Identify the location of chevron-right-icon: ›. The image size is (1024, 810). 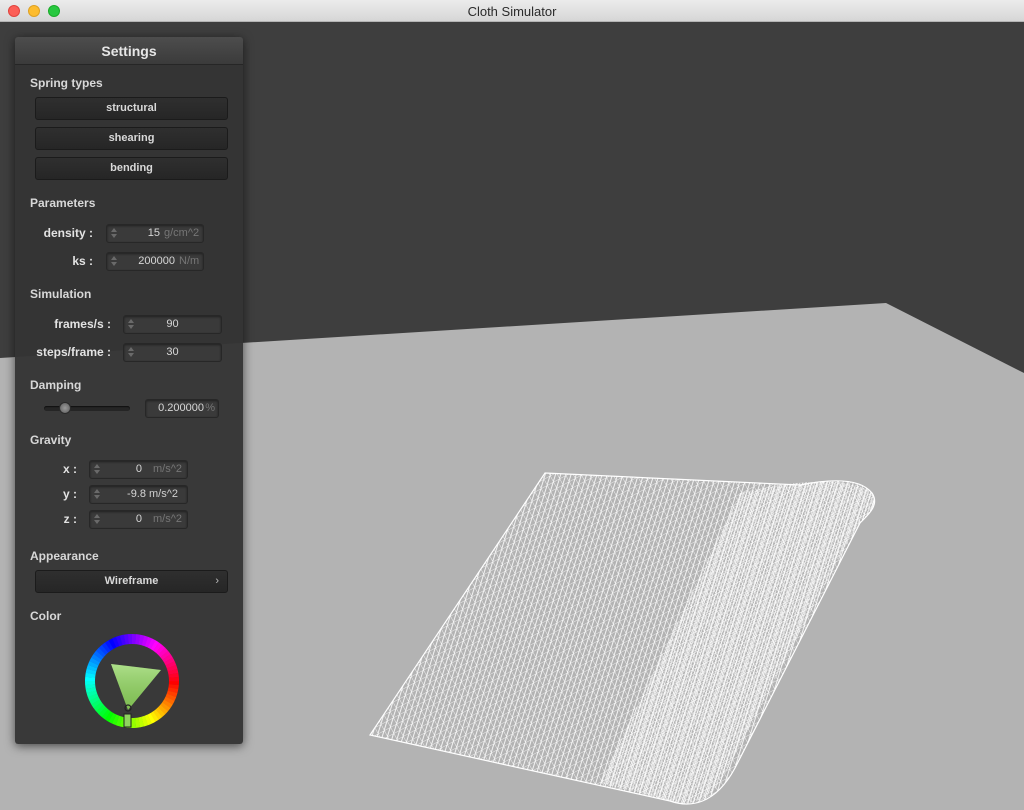
(217, 581).